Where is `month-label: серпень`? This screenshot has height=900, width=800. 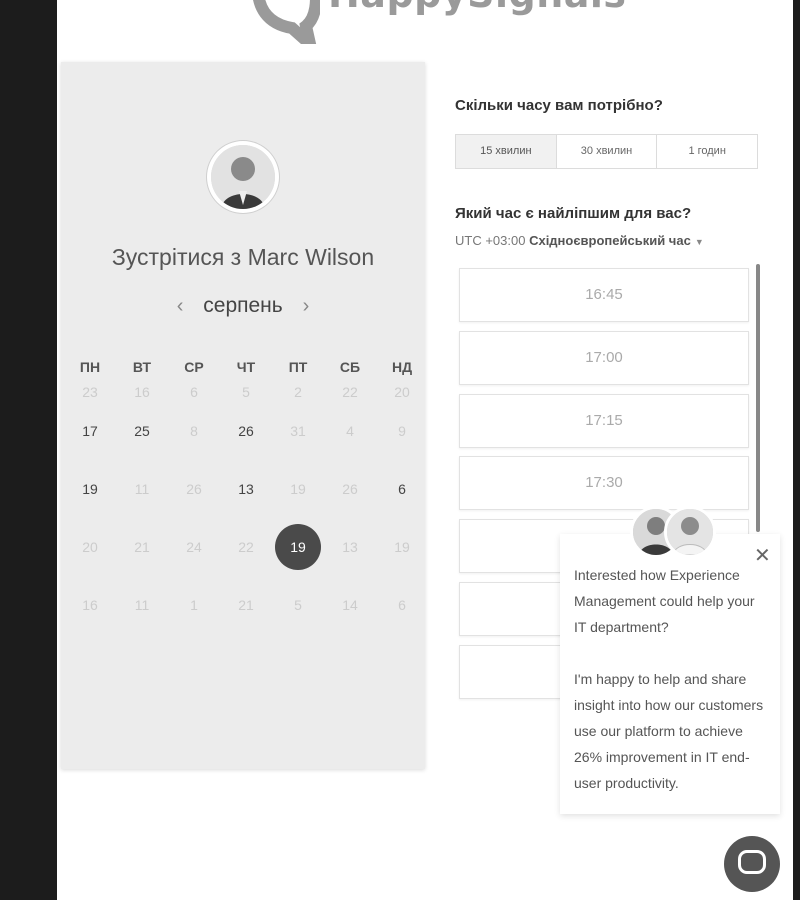 month-label: серпень is located at coordinates (243, 305).